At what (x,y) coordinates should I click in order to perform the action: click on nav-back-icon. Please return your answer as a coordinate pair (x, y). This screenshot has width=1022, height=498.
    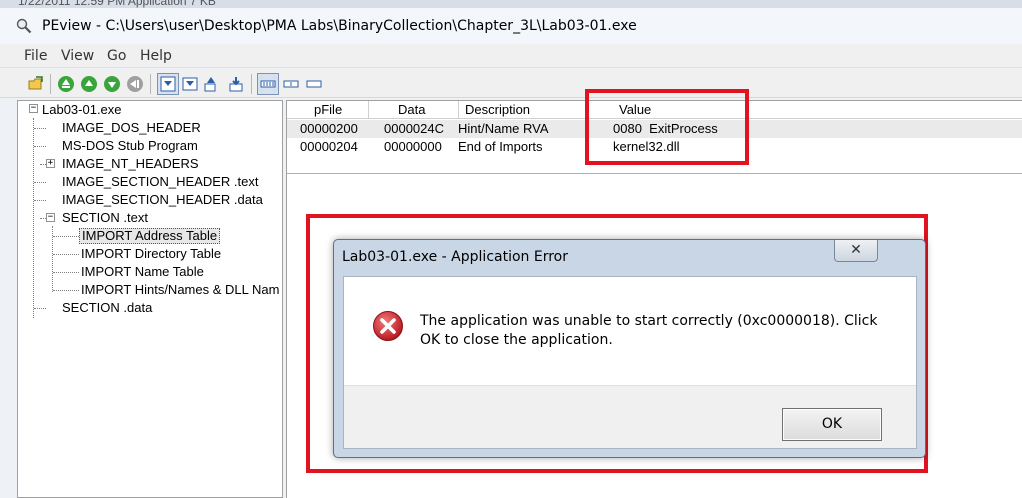
    Looking at the image, I should click on (89, 84).